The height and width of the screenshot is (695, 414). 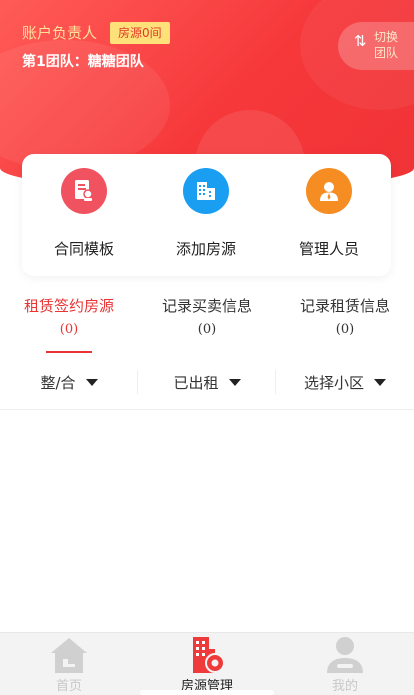 What do you see at coordinates (68, 686) in the screenshot?
I see `nav-label: 首页` at bounding box center [68, 686].